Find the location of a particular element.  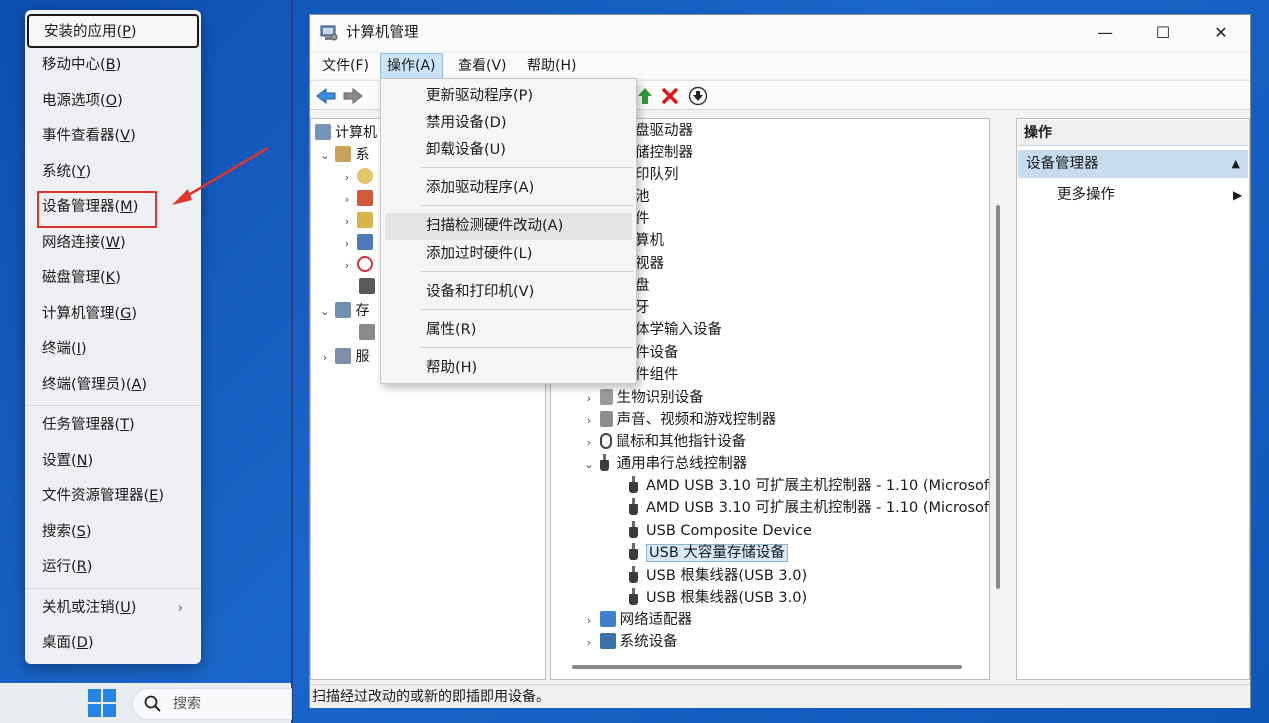

winx-item-settings: 设置(N) is located at coordinates (113, 462).